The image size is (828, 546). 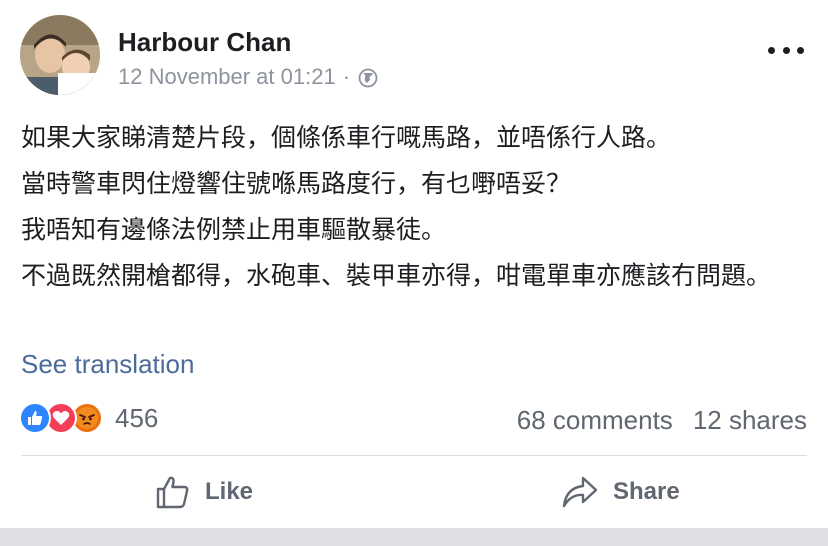 What do you see at coordinates (204, 42) in the screenshot?
I see `author-name: Harbour Chan` at bounding box center [204, 42].